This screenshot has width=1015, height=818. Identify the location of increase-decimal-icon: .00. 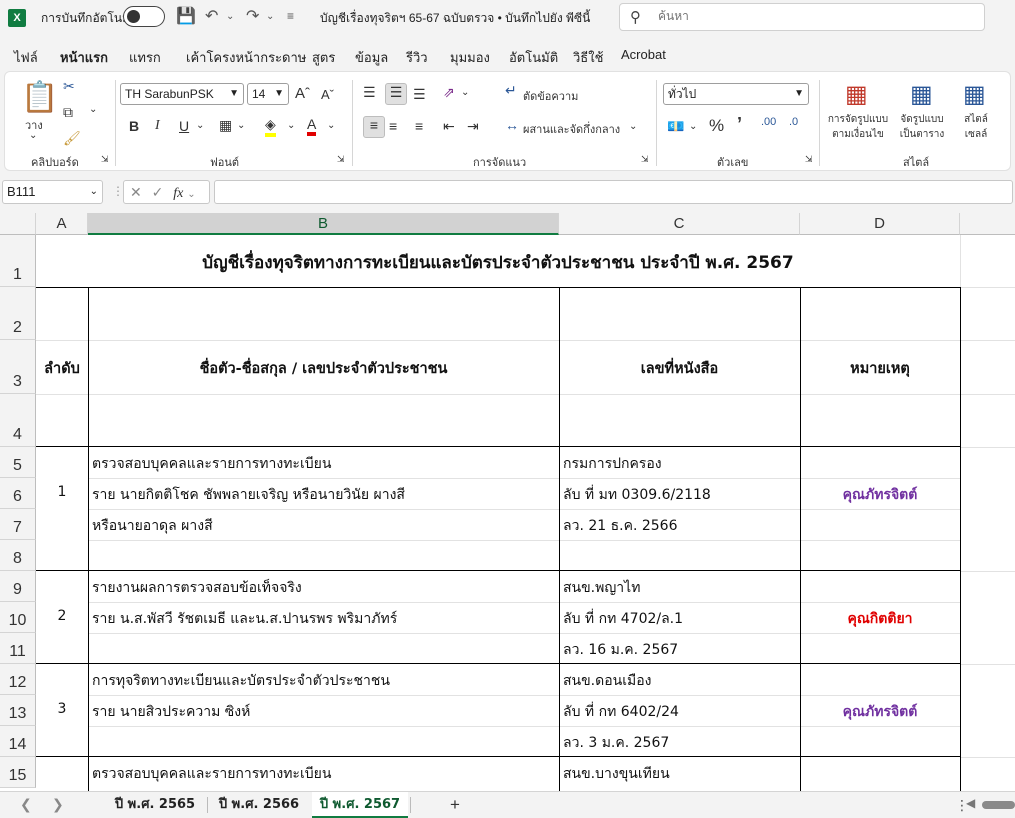
(768, 122).